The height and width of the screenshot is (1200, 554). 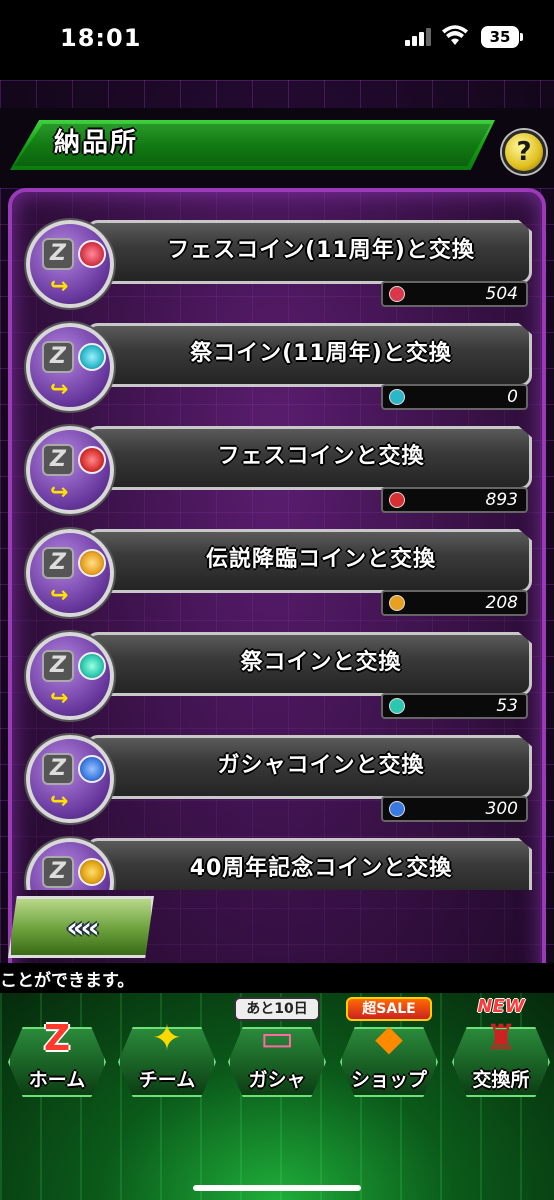 I want to click on help-button: ?, so click(x=524, y=152).